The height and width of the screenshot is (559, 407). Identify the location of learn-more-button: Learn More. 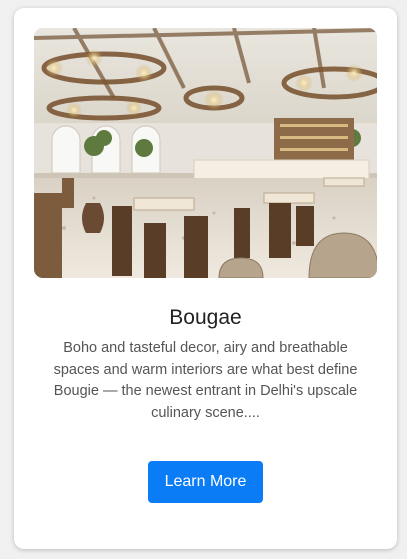
(205, 482).